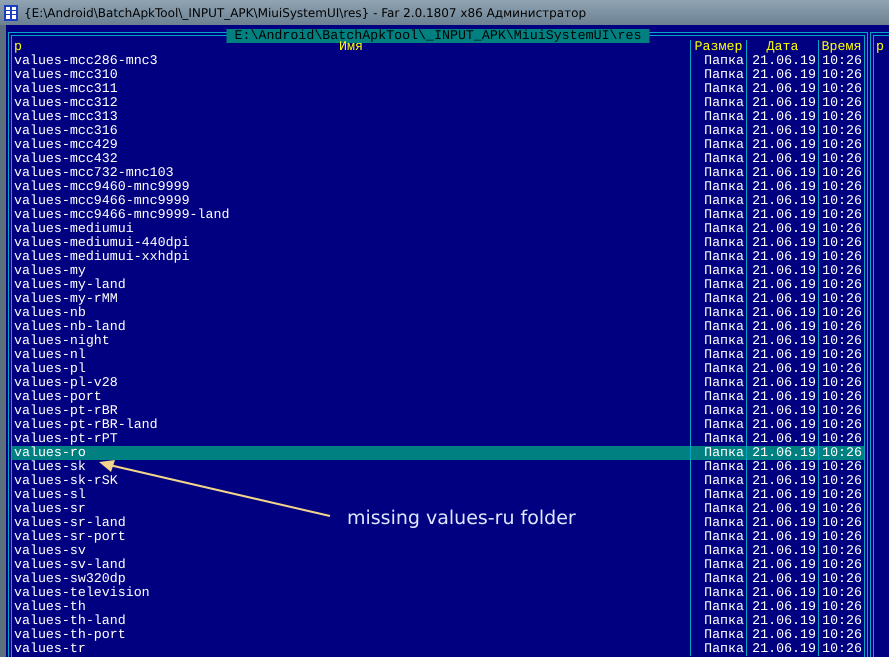 The width and height of the screenshot is (889, 657). I want to click on column-header: Время, so click(841, 47).